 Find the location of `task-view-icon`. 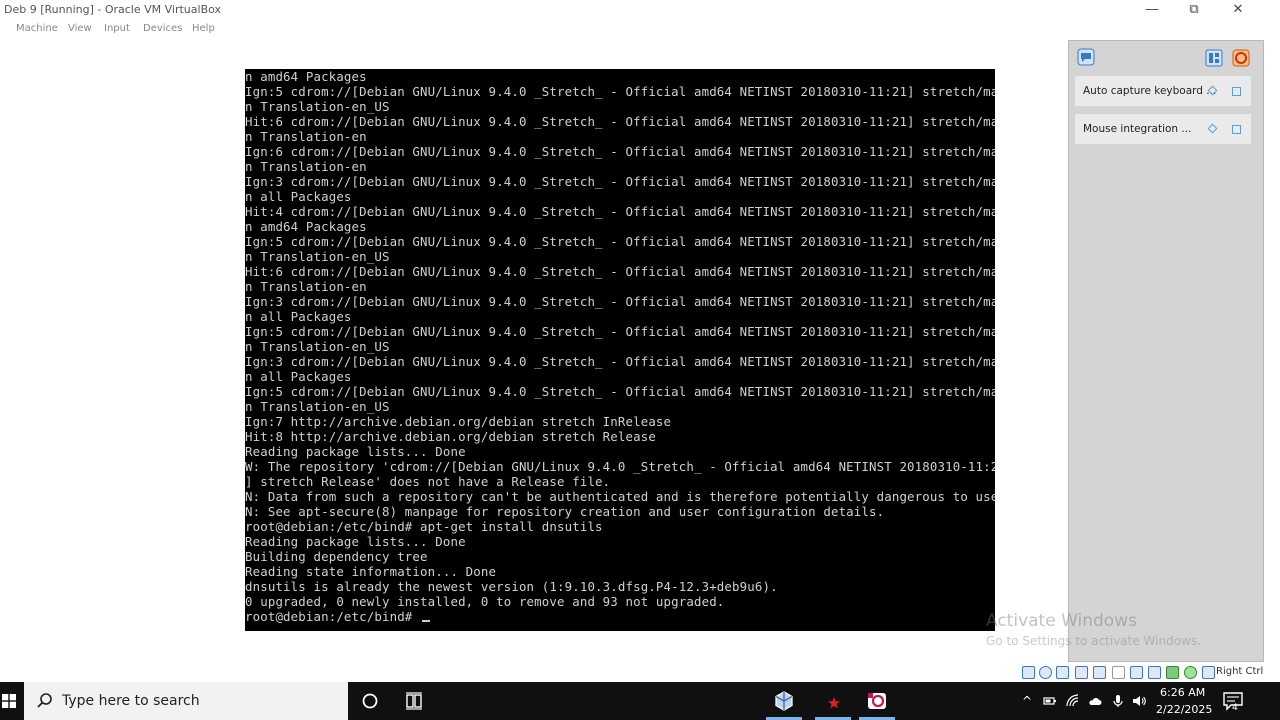

task-view-icon is located at coordinates (414, 701).